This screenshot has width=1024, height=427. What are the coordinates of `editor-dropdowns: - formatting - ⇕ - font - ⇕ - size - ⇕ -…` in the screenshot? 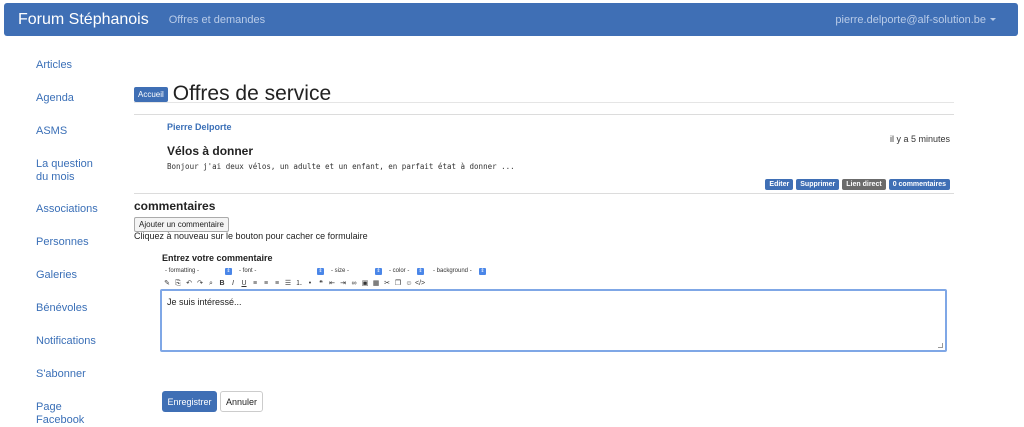 It's located at (327, 272).